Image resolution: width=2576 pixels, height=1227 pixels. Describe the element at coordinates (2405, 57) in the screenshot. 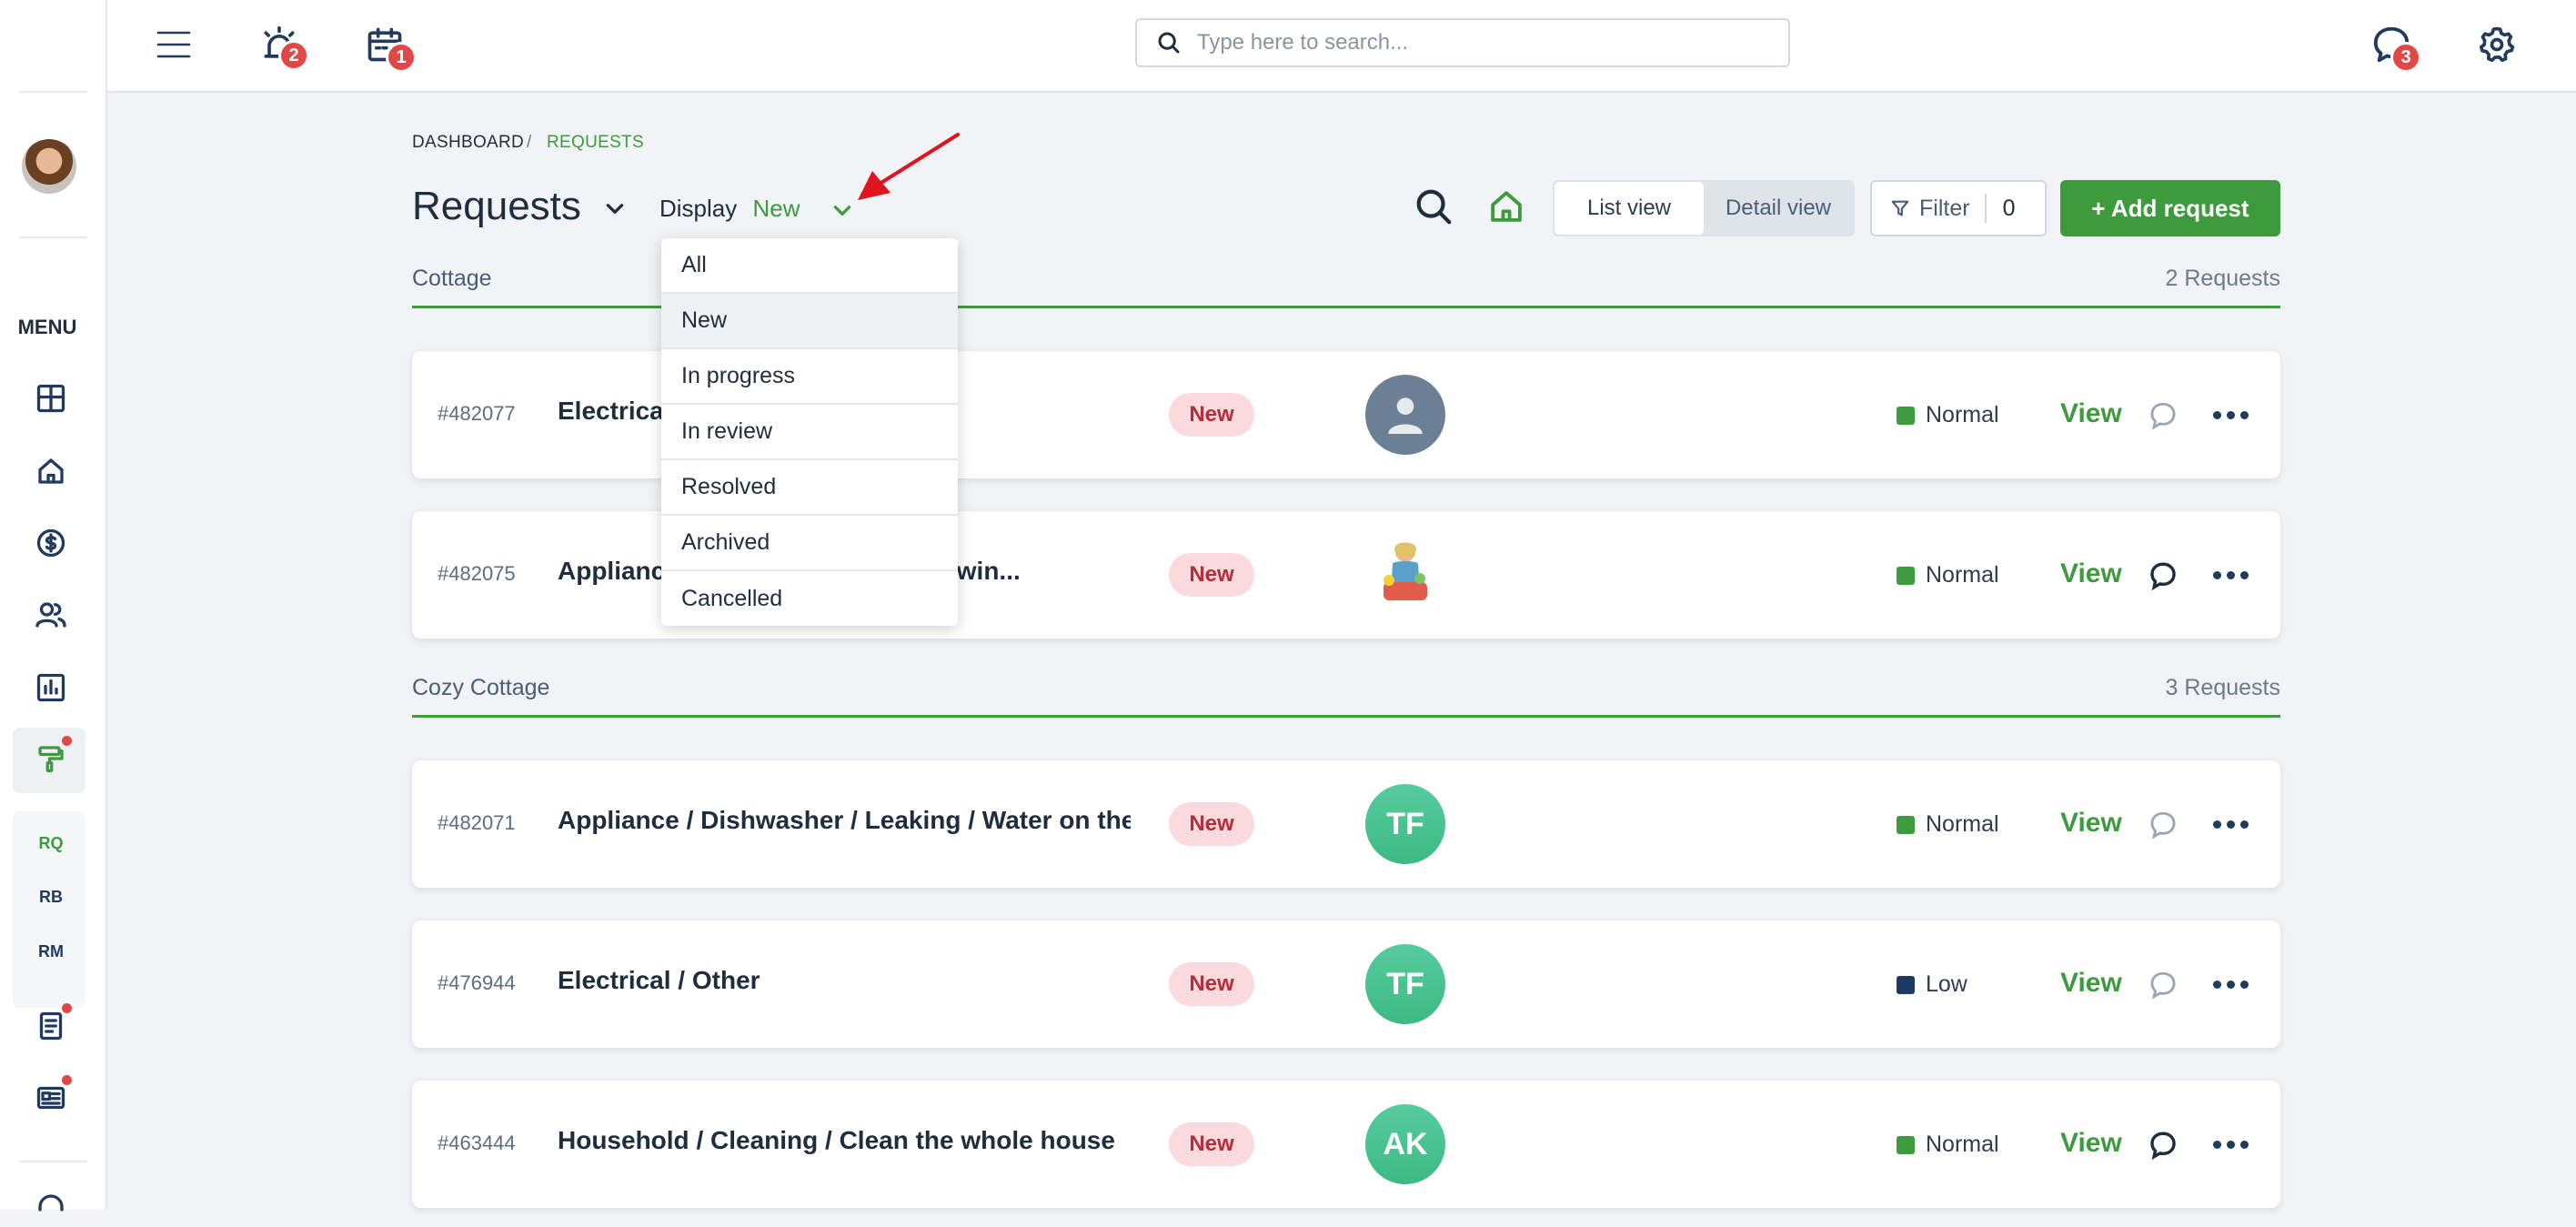

I see `messages-badge: 3` at that location.